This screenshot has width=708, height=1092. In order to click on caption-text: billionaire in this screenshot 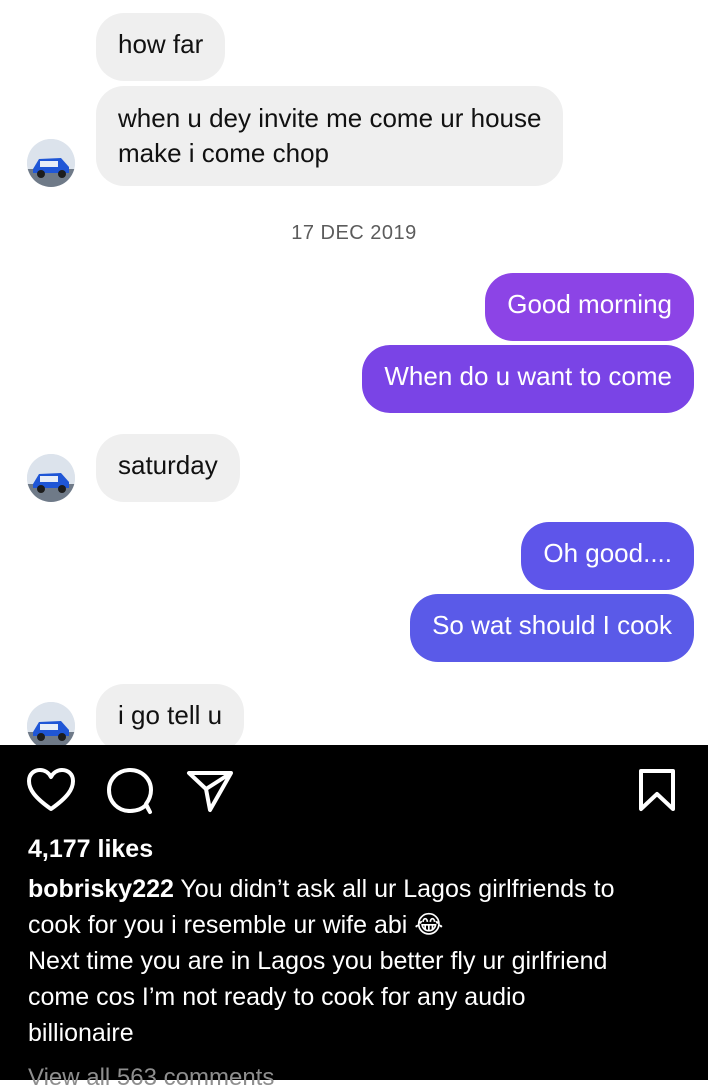, I will do `click(81, 1033)`.